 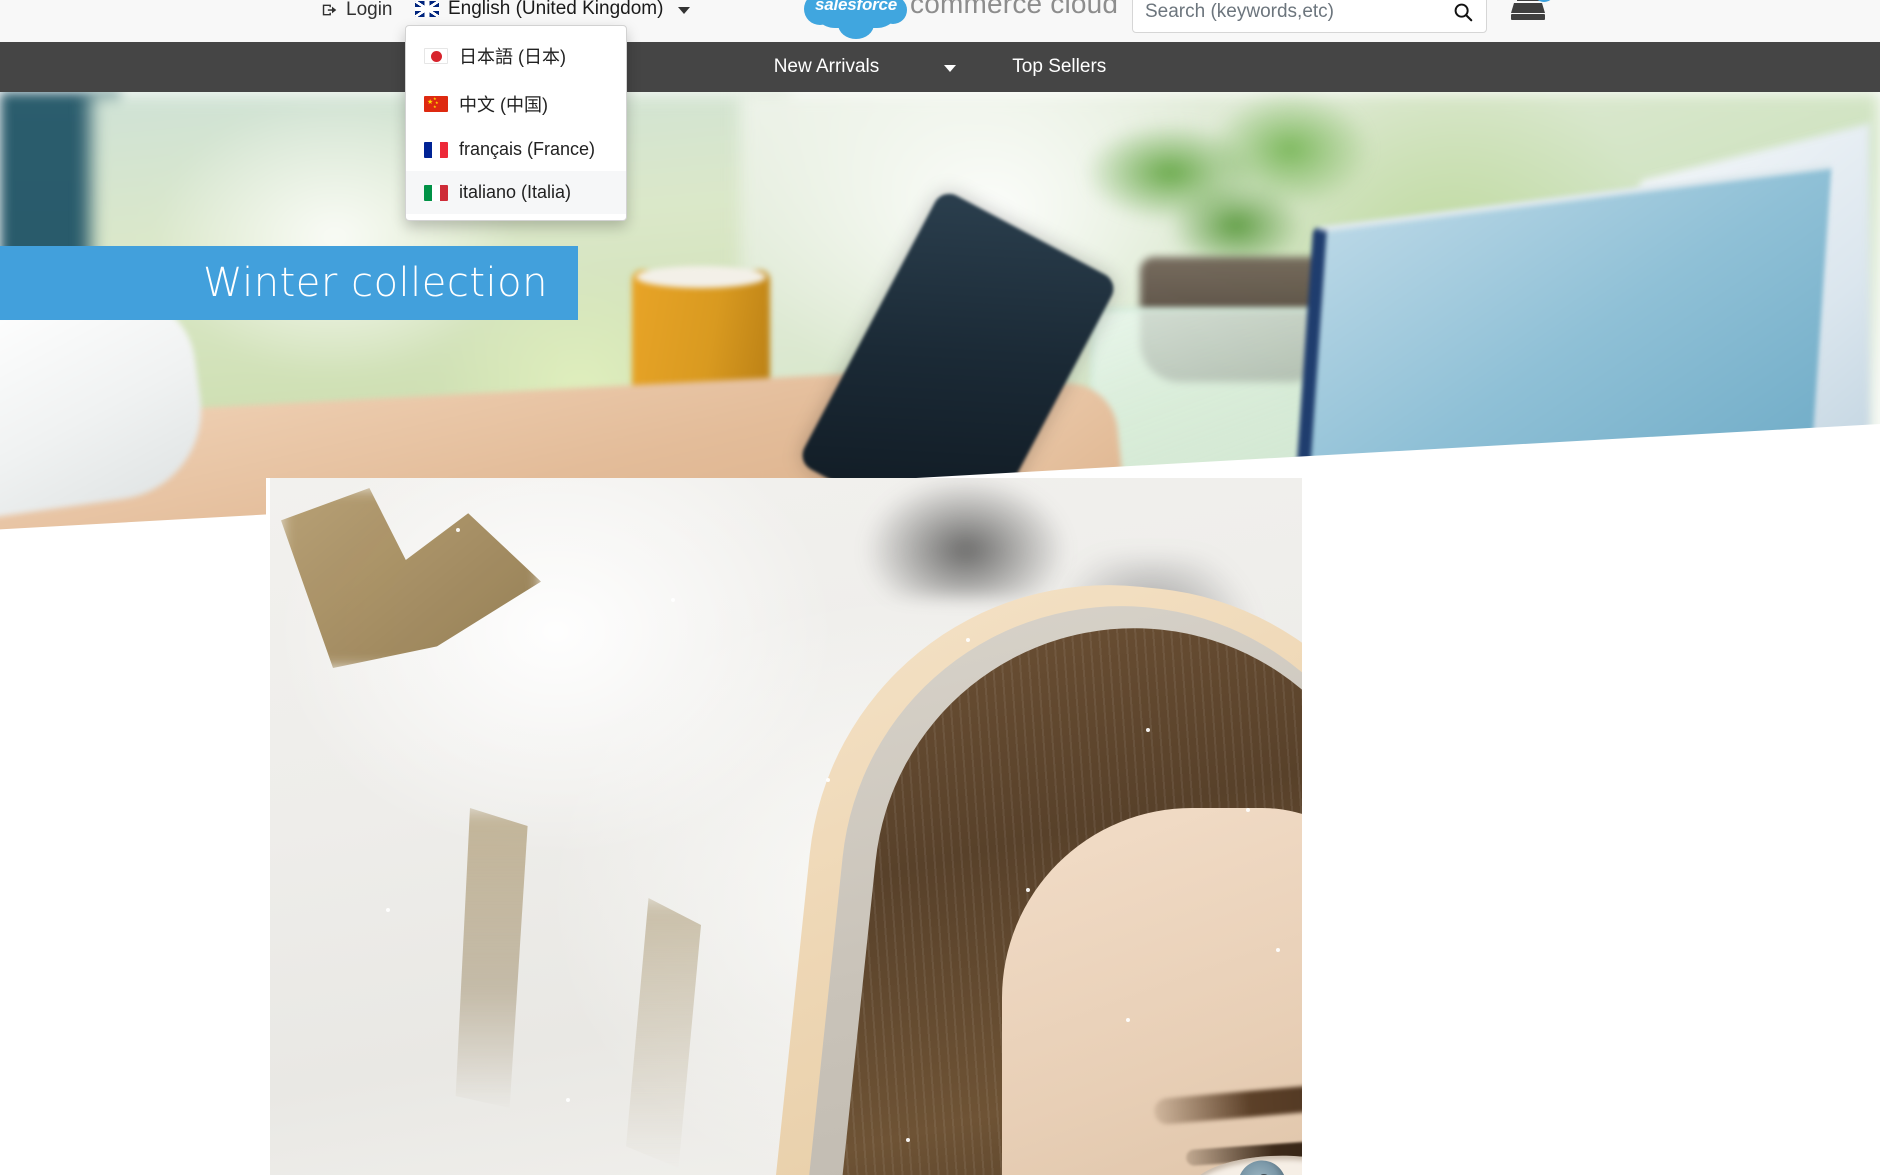 I want to click on model-iris, so click(x=1262, y=1167).